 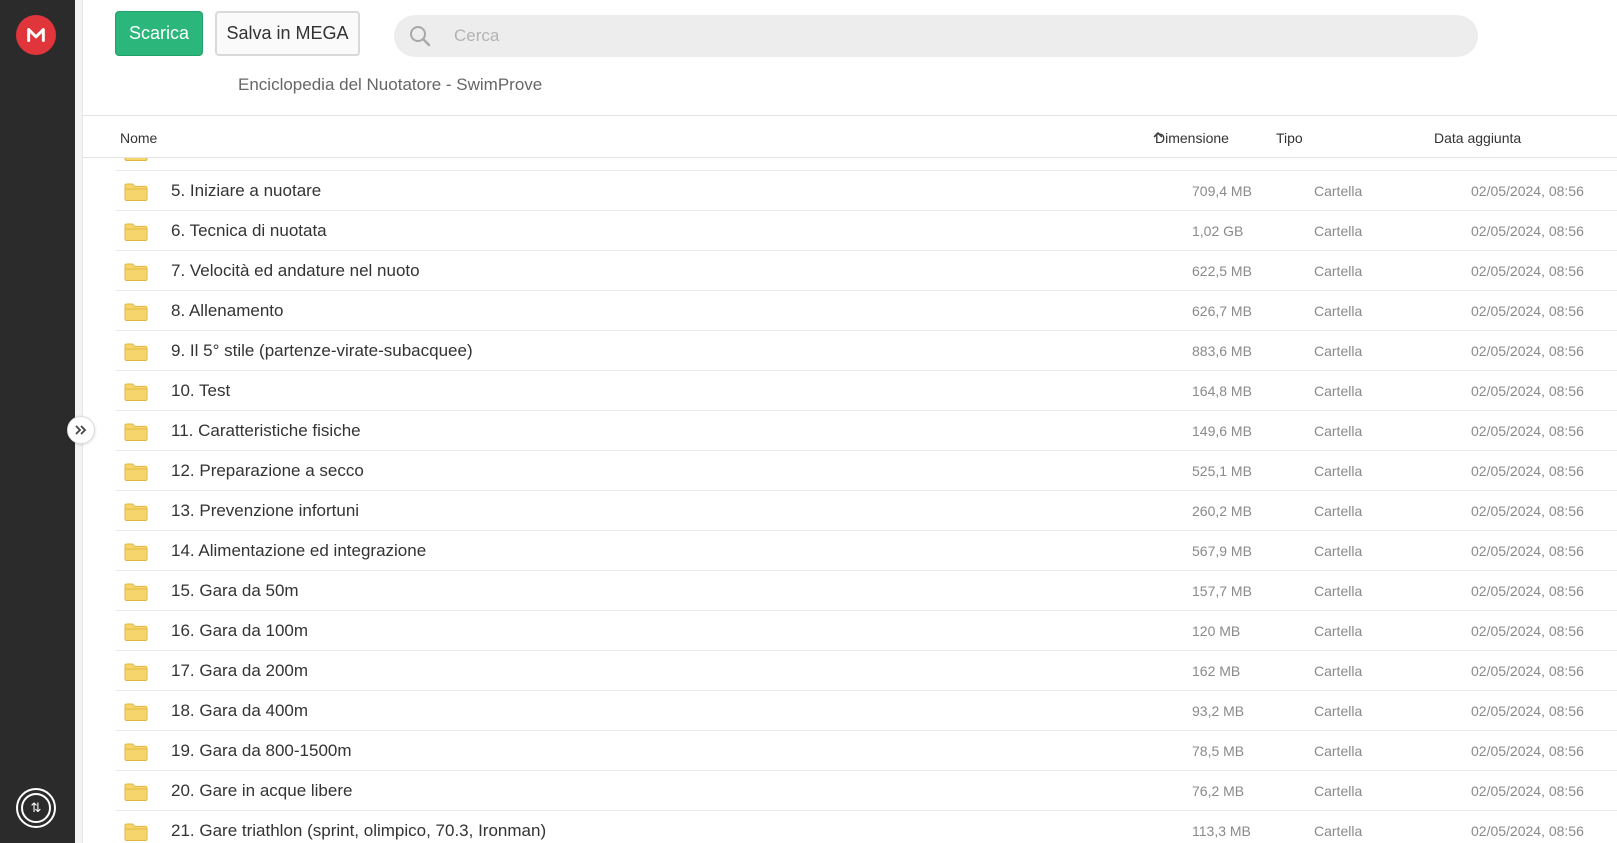 What do you see at coordinates (36, 35) in the screenshot?
I see `mega-logo-icon` at bounding box center [36, 35].